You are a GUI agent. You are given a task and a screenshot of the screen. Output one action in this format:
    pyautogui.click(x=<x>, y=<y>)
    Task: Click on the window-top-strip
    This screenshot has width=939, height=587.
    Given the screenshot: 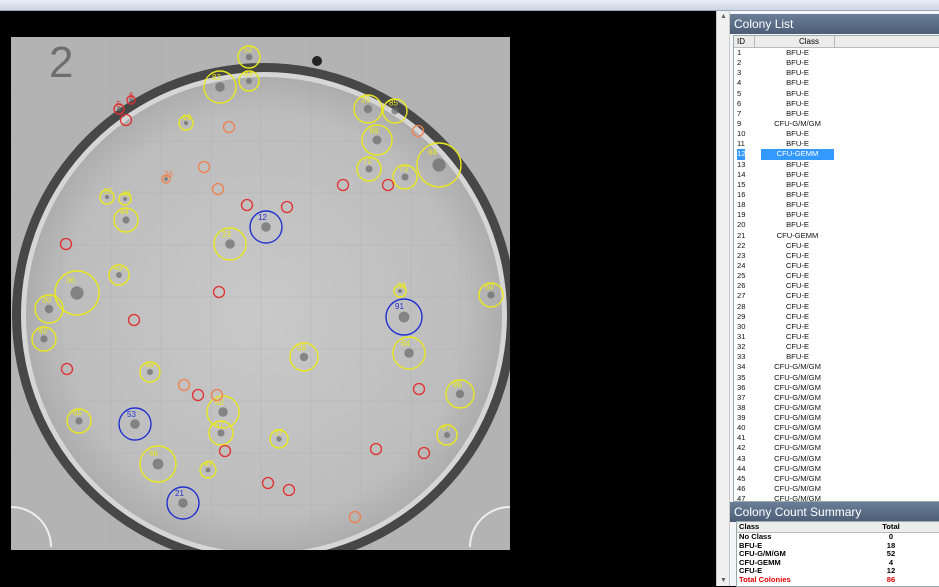 What is the action you would take?
    pyautogui.click(x=469, y=5)
    